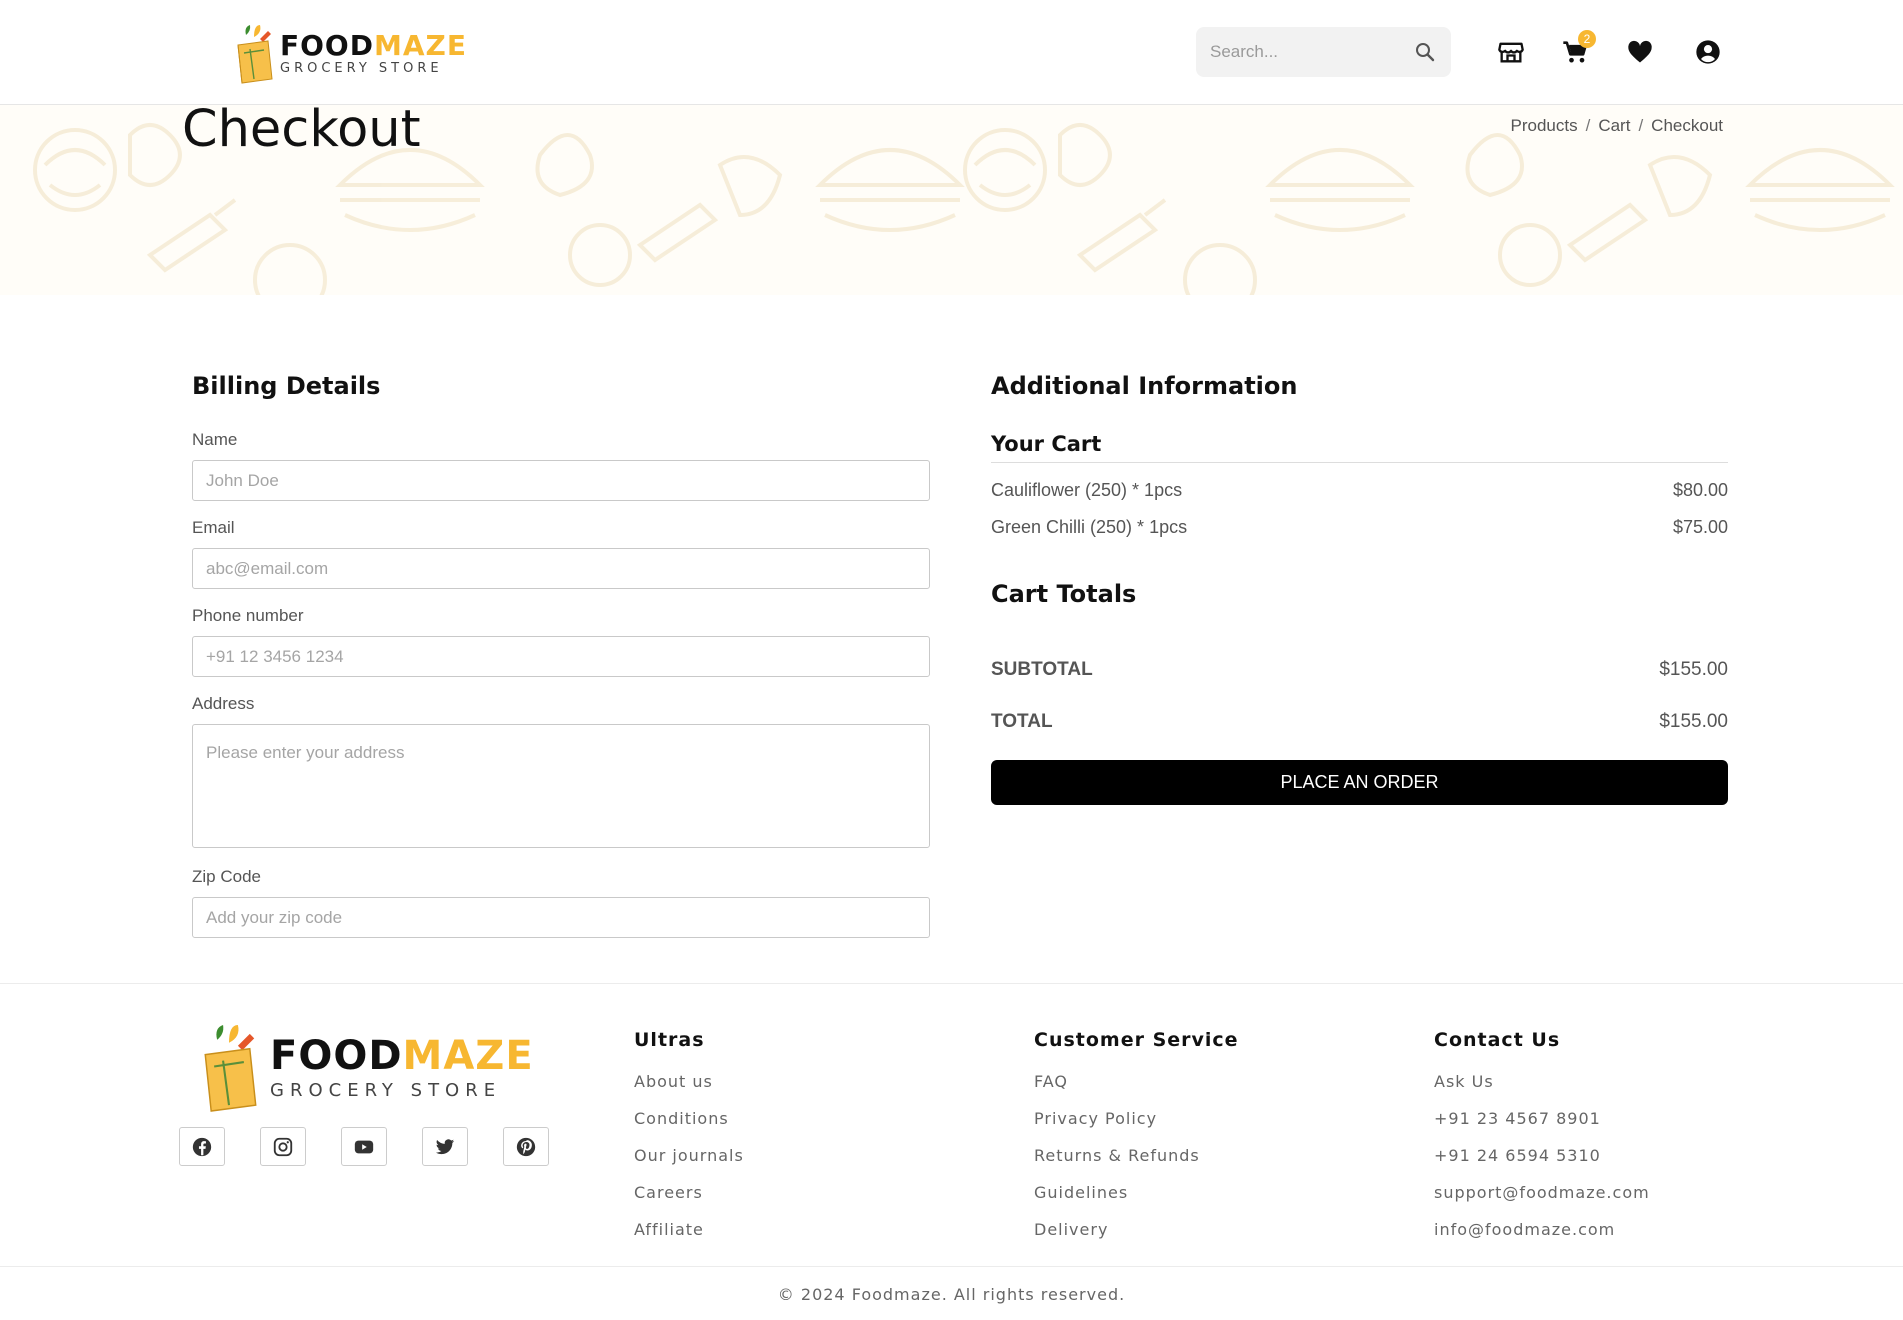 Image resolution: width=1903 pixels, height=1320 pixels. Describe the element at coordinates (1542, 1192) in the screenshot. I see `footer-email-support: support@foodmaze.com` at that location.